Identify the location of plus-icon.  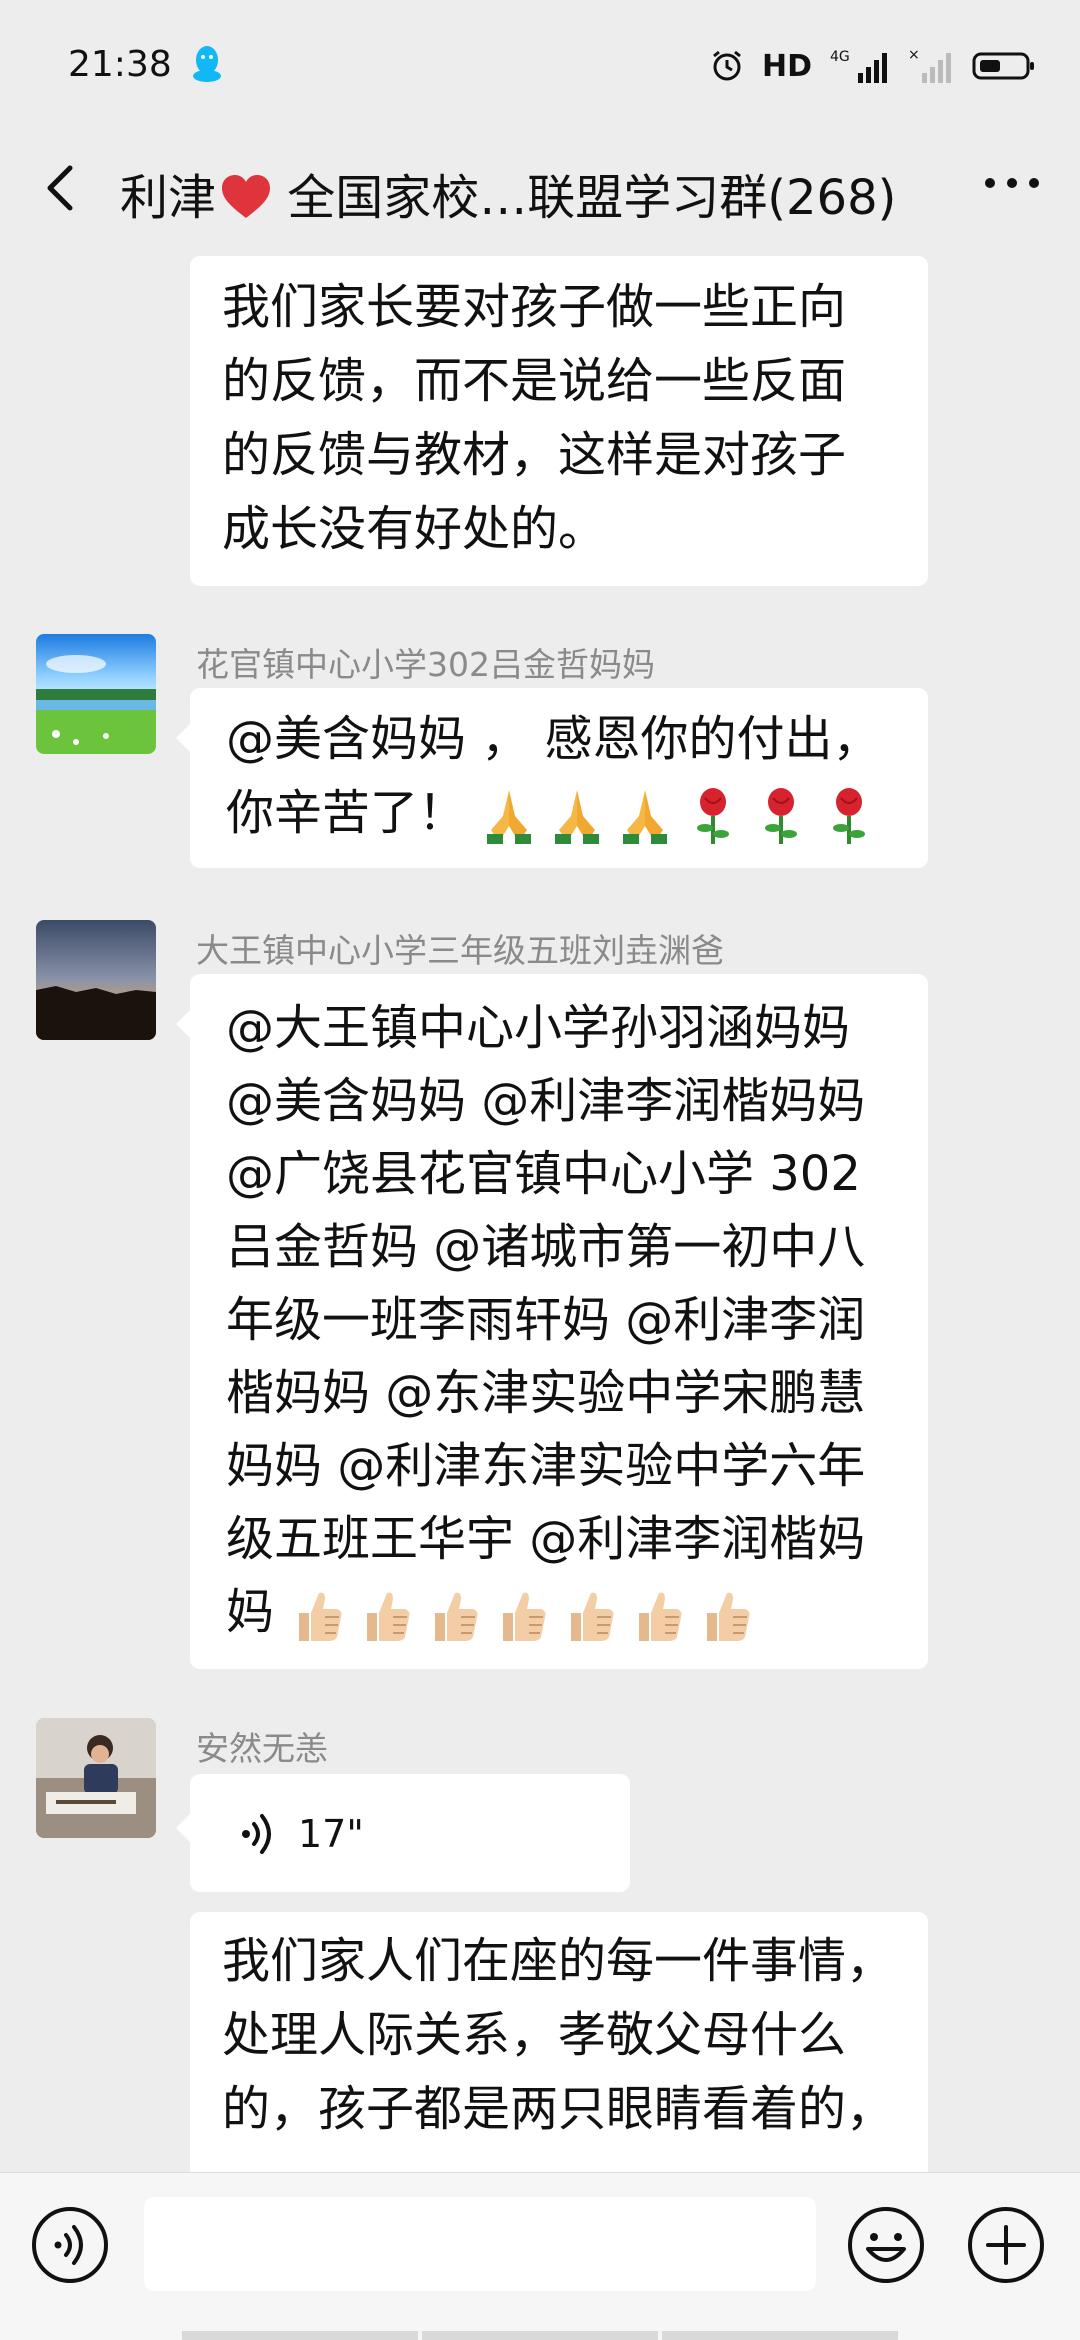
(1006, 2245).